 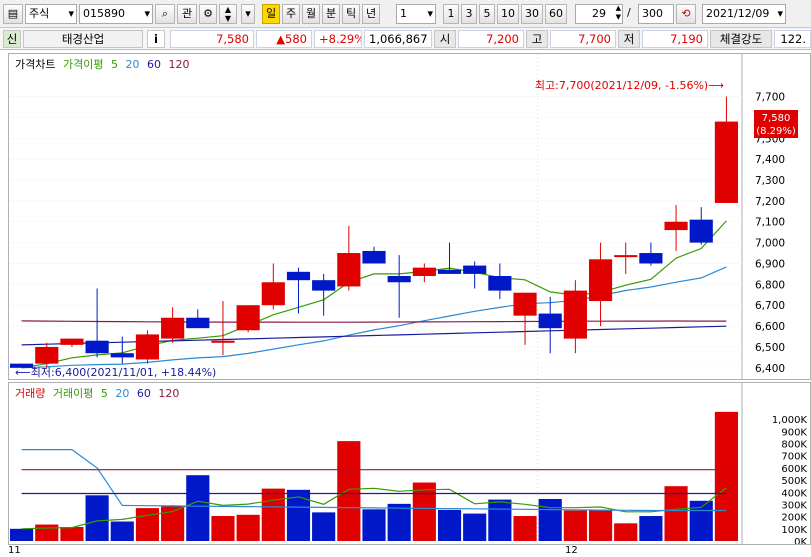 I want to click on volume-tick-label: 800K, so click(x=794, y=445).